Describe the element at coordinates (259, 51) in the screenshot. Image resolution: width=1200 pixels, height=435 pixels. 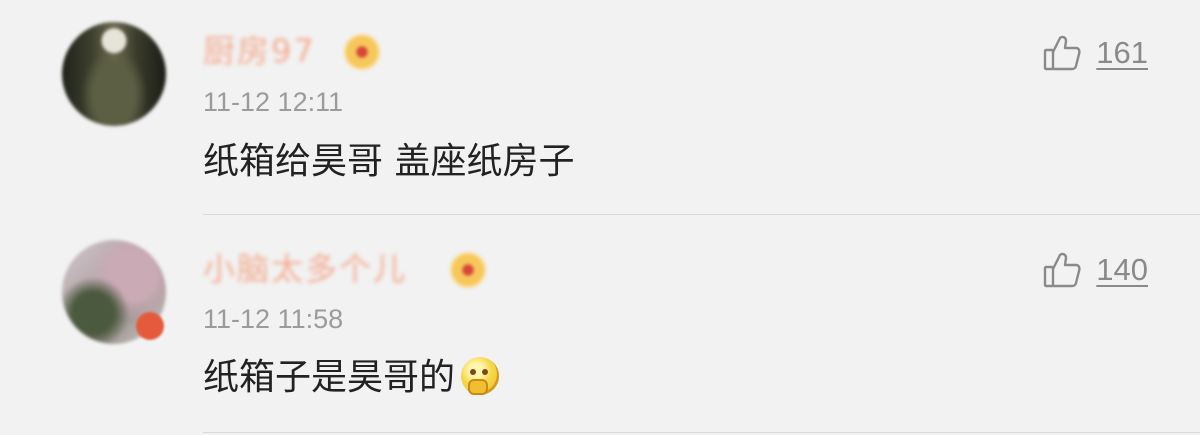
I see `username: 厨房97` at that location.